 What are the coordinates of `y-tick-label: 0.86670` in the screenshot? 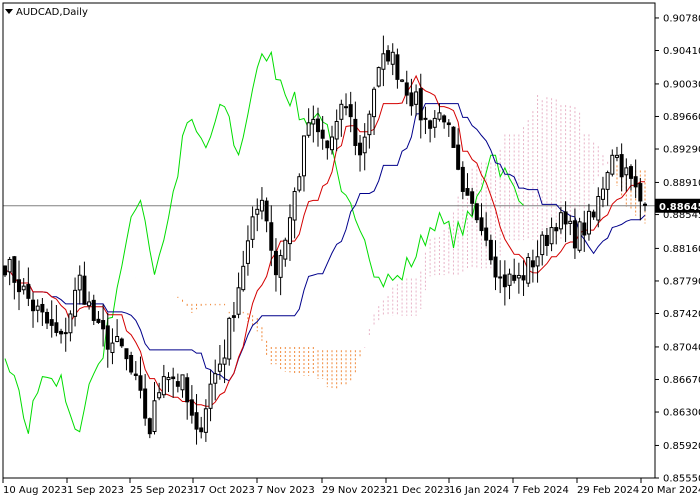 It's located at (681, 380).